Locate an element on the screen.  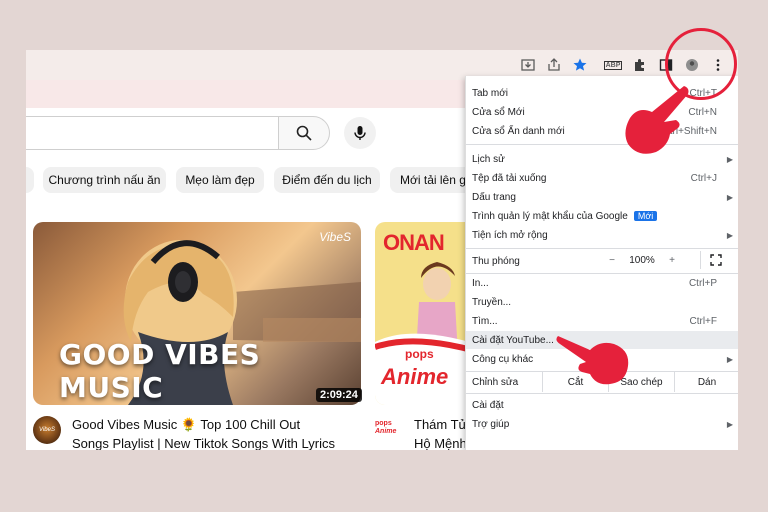
microphone-icon is located at coordinates (360, 133).